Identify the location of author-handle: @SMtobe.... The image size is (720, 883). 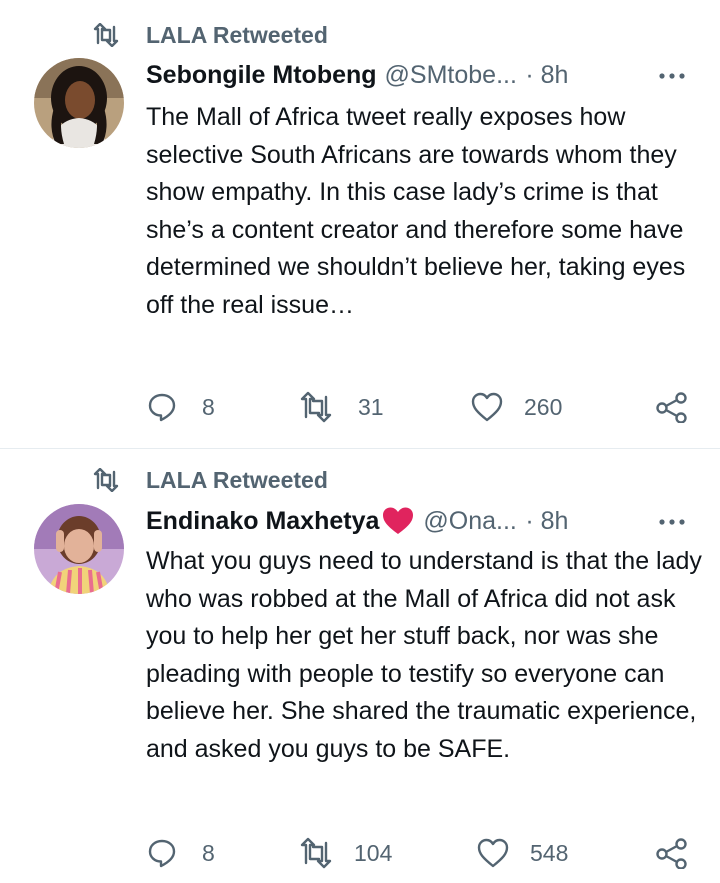
(451, 75).